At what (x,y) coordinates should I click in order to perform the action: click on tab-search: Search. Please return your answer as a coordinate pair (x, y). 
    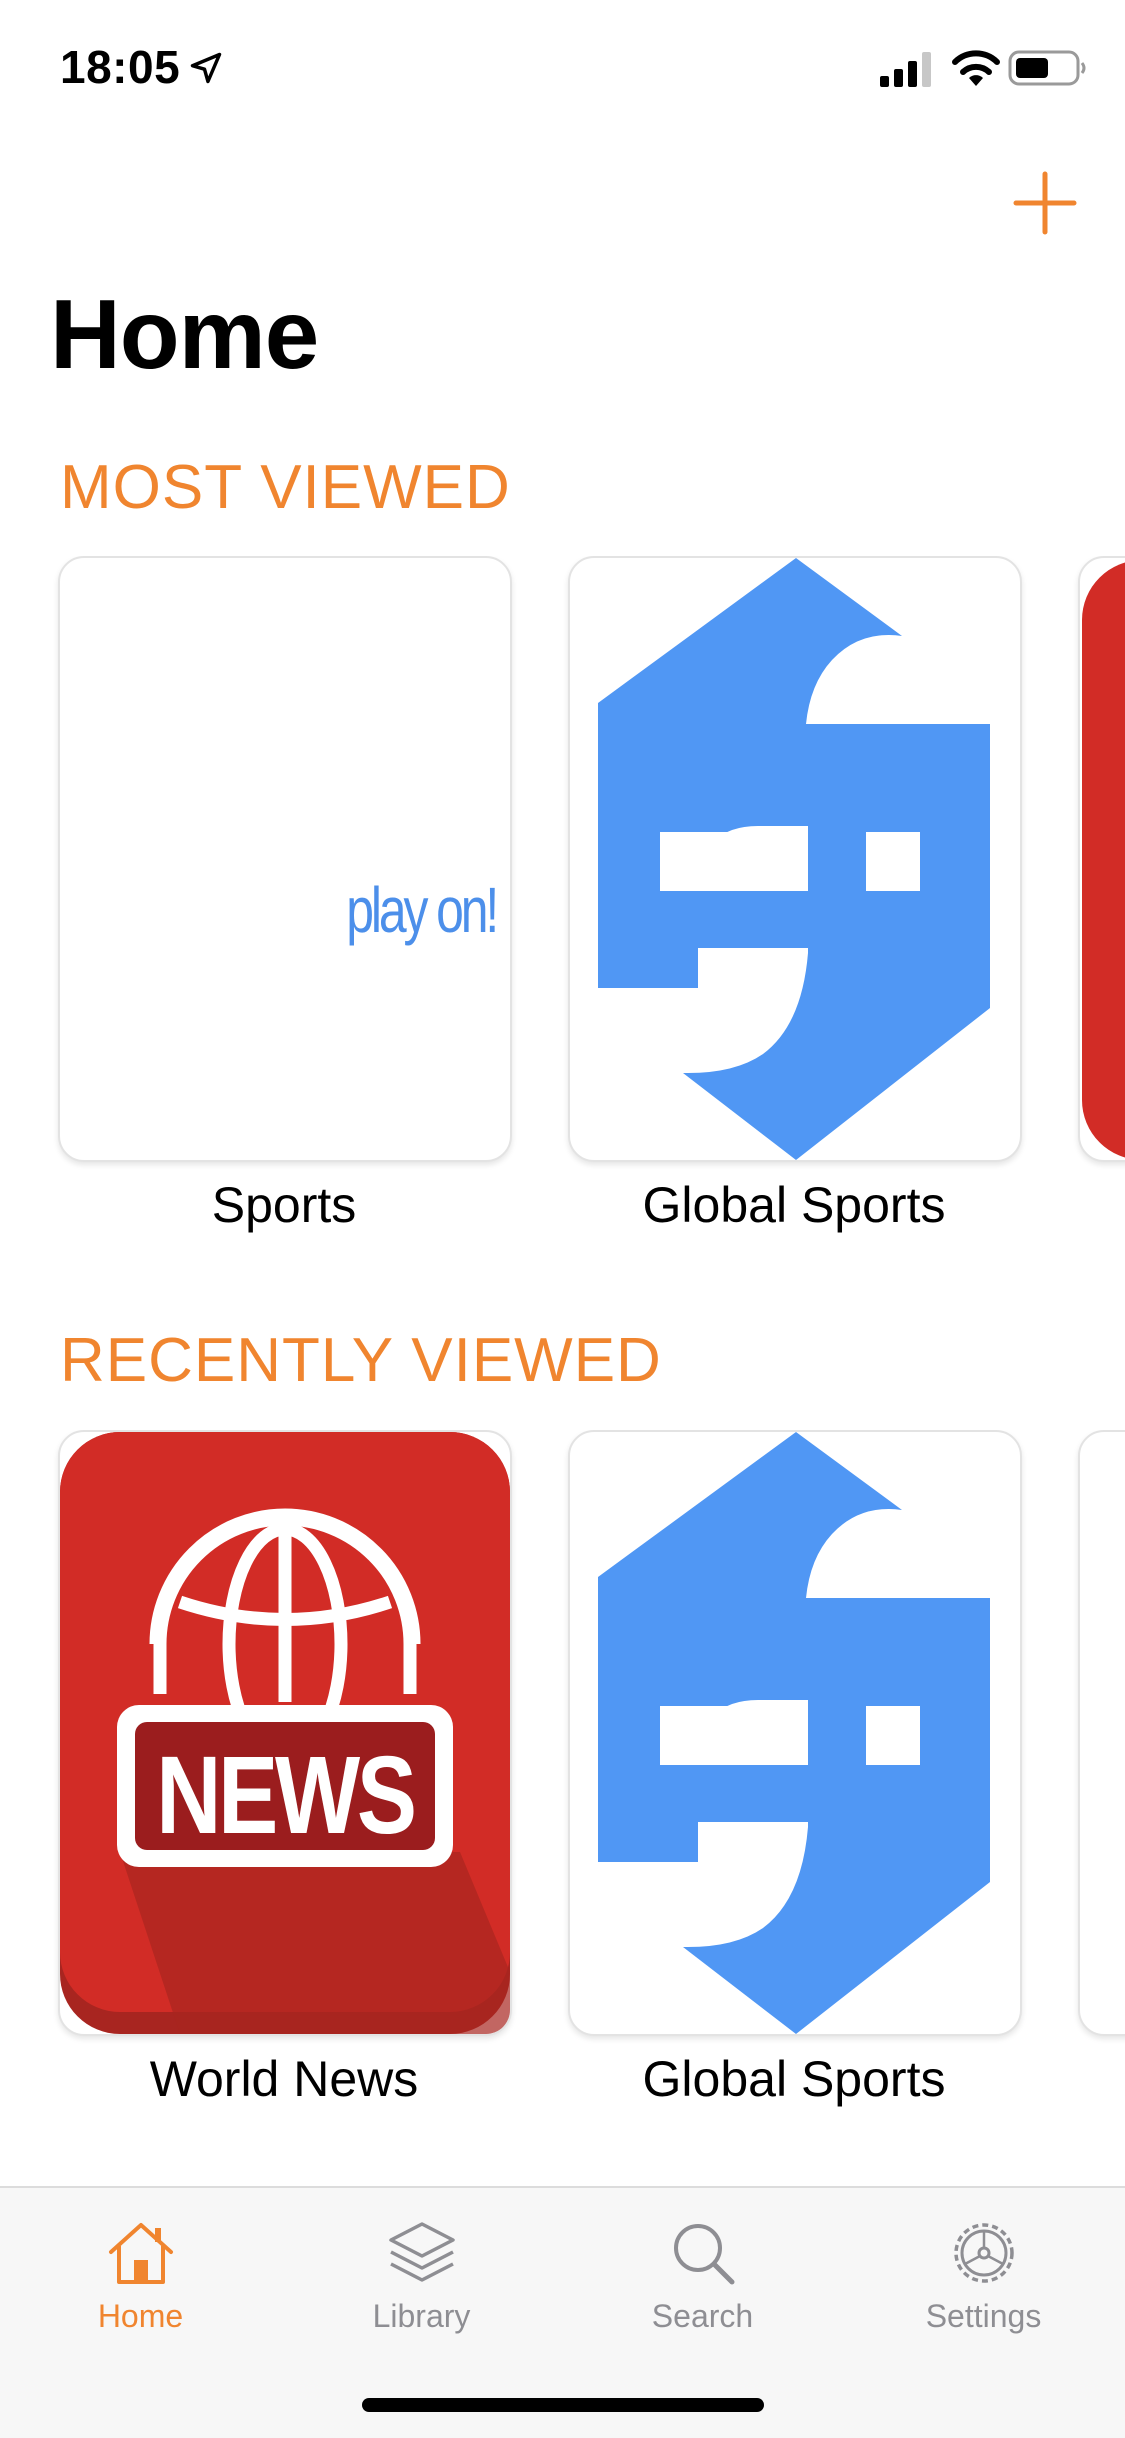
    Looking at the image, I should click on (702, 2273).